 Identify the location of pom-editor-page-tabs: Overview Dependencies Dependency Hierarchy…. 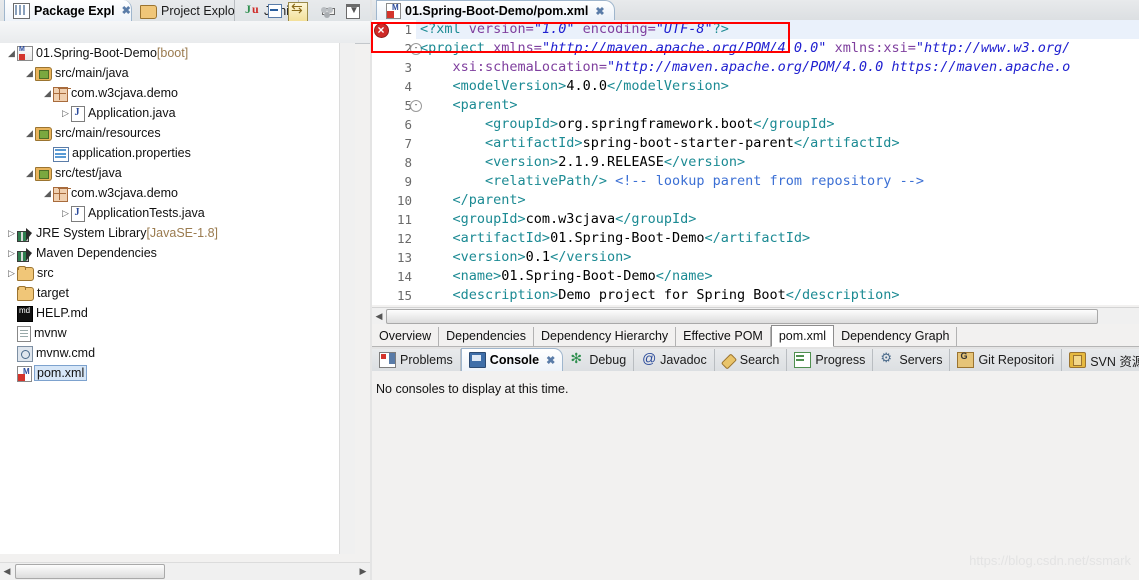
(755, 335).